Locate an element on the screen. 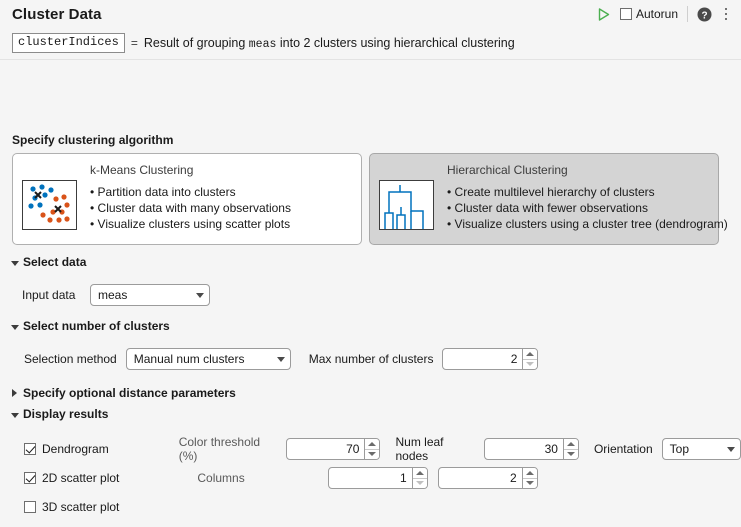  dendrogram-checkbox: Dendrogram is located at coordinates (66, 449).